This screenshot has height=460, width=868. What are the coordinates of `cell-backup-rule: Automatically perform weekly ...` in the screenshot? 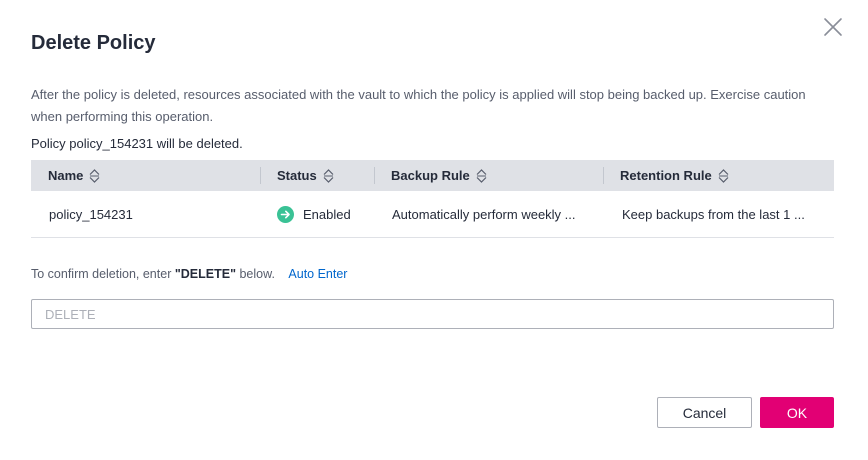 It's located at (484, 214).